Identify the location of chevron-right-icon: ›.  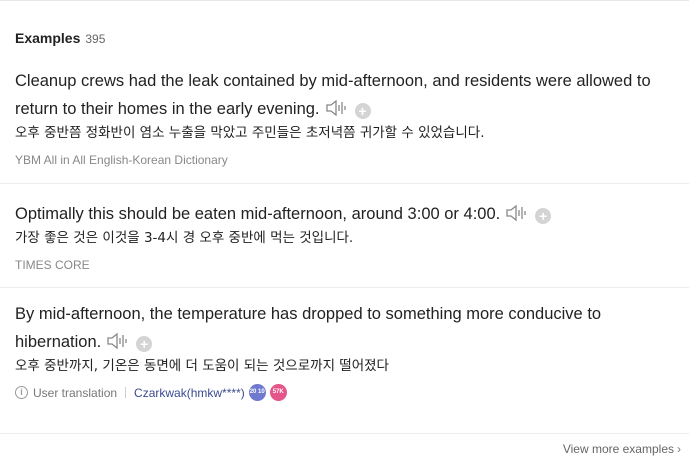
(679, 449).